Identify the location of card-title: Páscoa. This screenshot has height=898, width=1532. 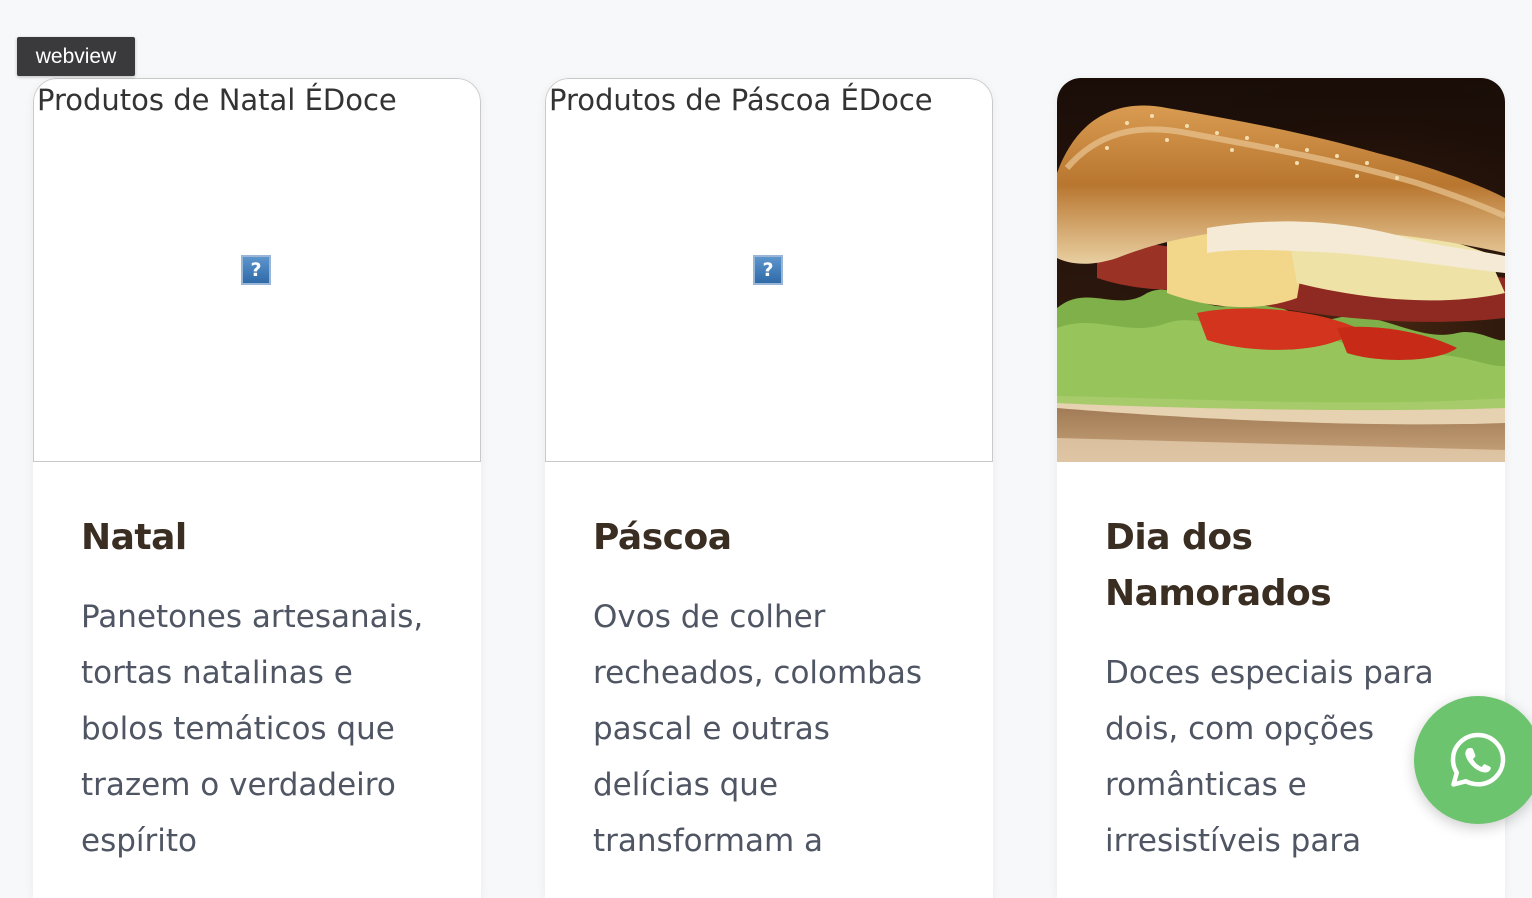
(662, 537).